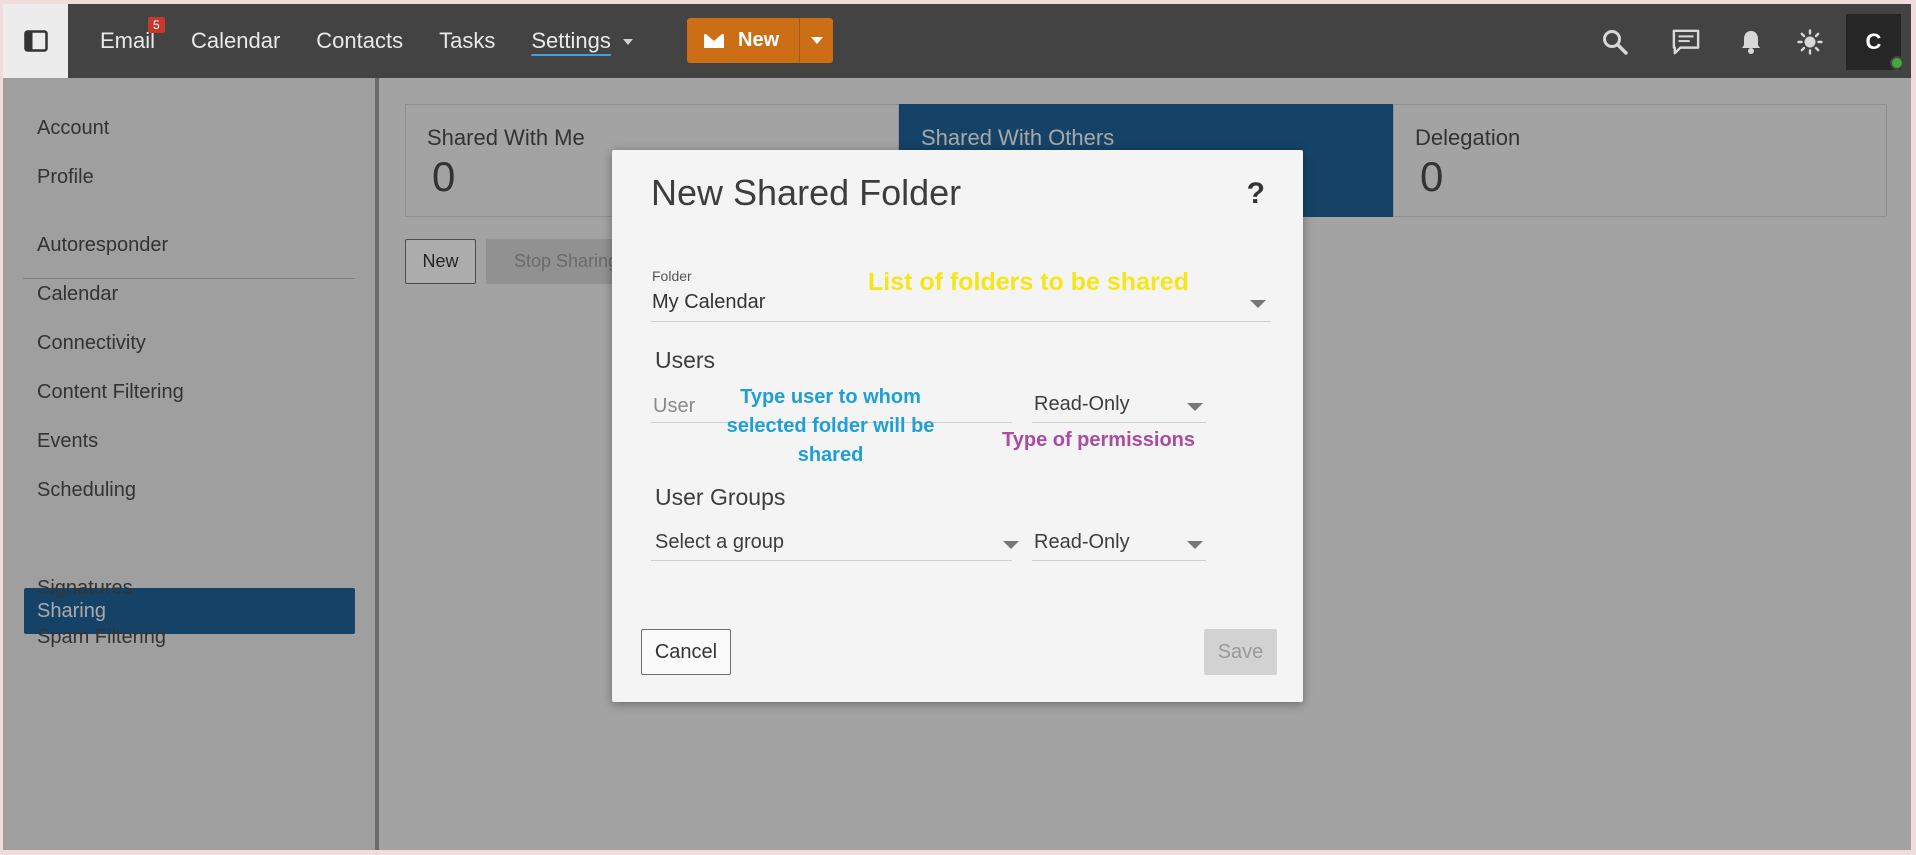 The height and width of the screenshot is (855, 1916). I want to click on new-dropdown-button, so click(817, 40).